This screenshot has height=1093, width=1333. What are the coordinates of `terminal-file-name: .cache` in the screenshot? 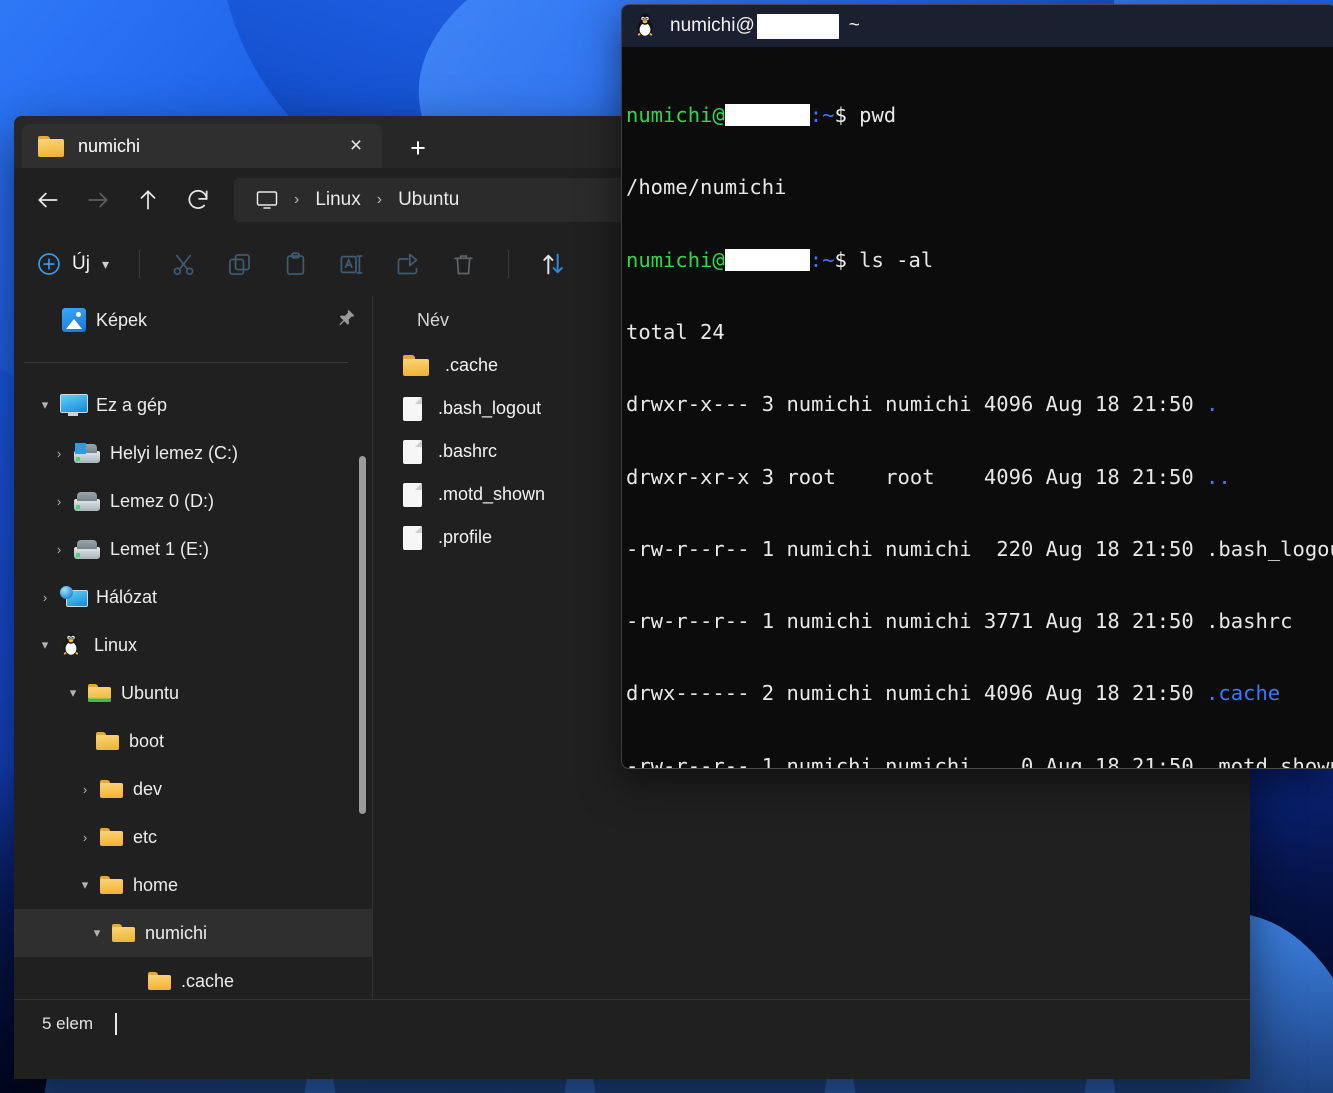 It's located at (1243, 693).